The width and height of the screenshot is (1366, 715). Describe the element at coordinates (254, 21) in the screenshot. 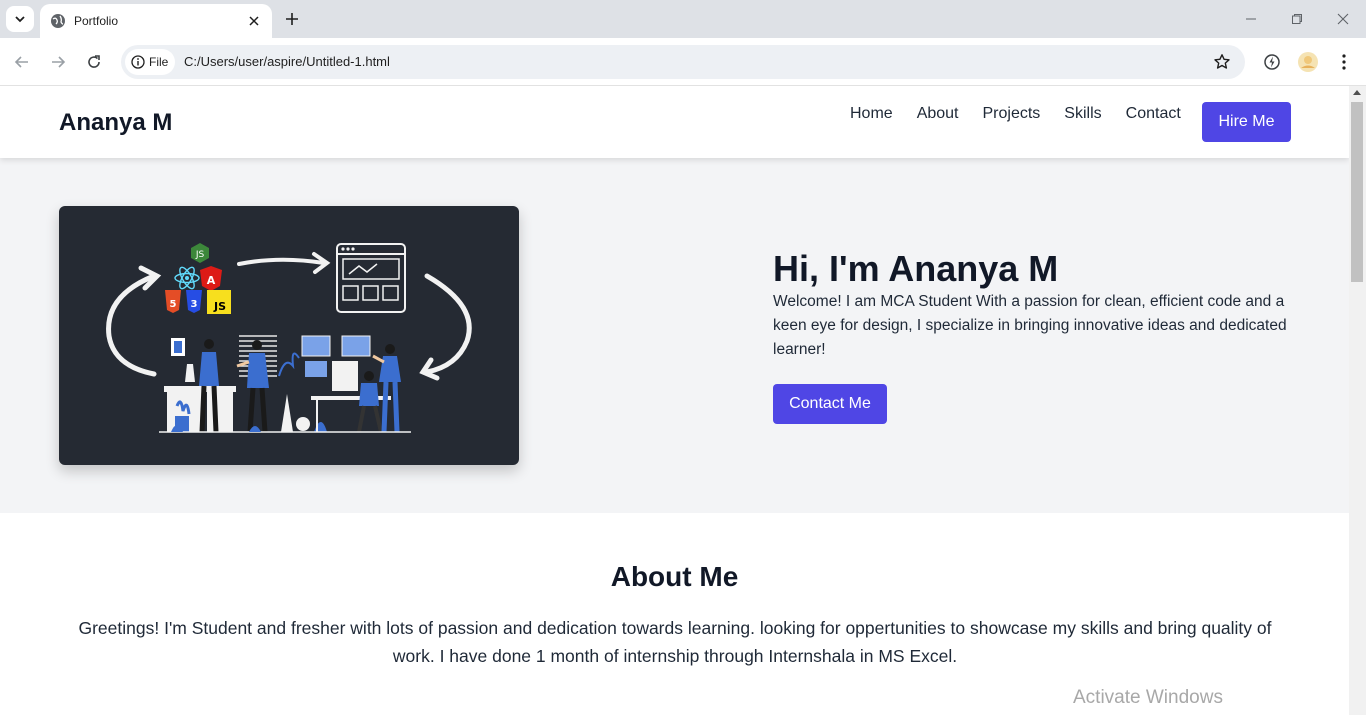

I see `close-tab-icon` at that location.